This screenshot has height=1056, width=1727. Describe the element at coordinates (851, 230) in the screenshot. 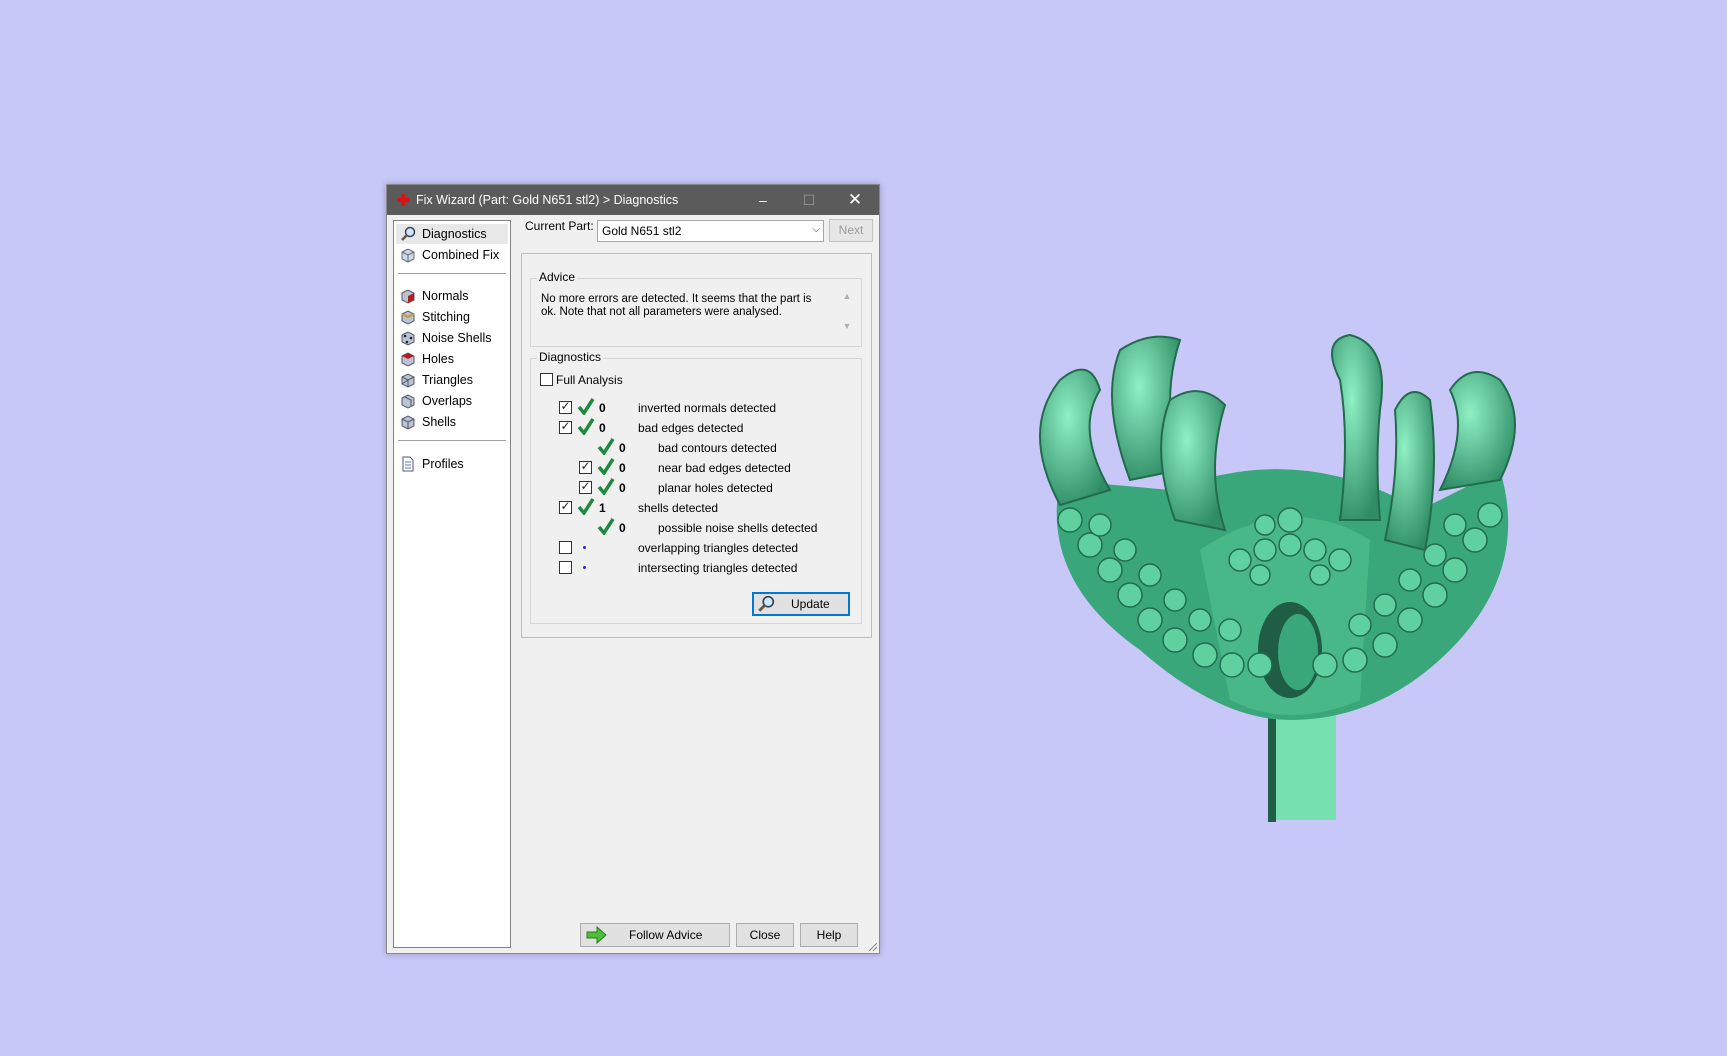

I see `next-button: Next` at that location.